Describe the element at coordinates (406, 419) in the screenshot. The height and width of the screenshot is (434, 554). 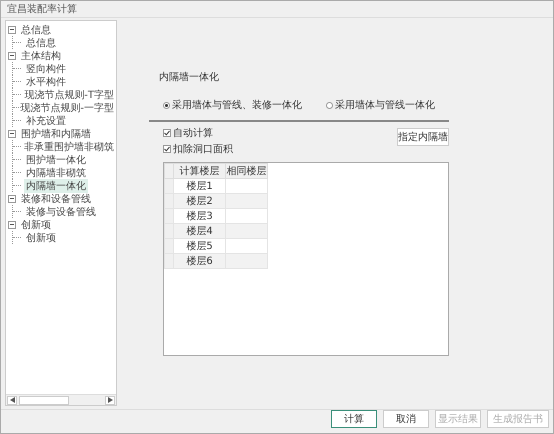
I see `dialog-button: 取消` at that location.